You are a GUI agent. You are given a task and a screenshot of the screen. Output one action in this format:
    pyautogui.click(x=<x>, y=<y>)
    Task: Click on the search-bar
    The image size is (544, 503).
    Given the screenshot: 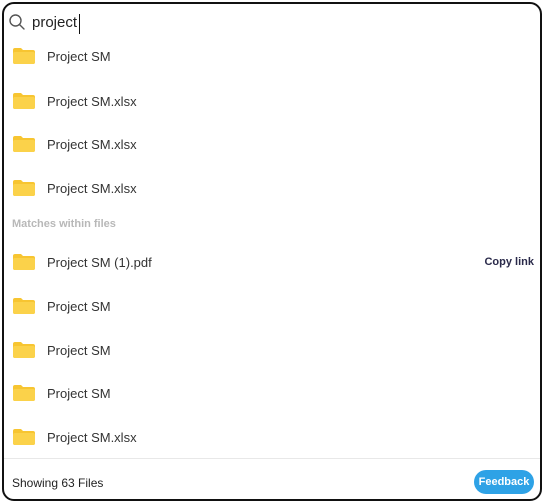 What is the action you would take?
    pyautogui.click(x=272, y=23)
    